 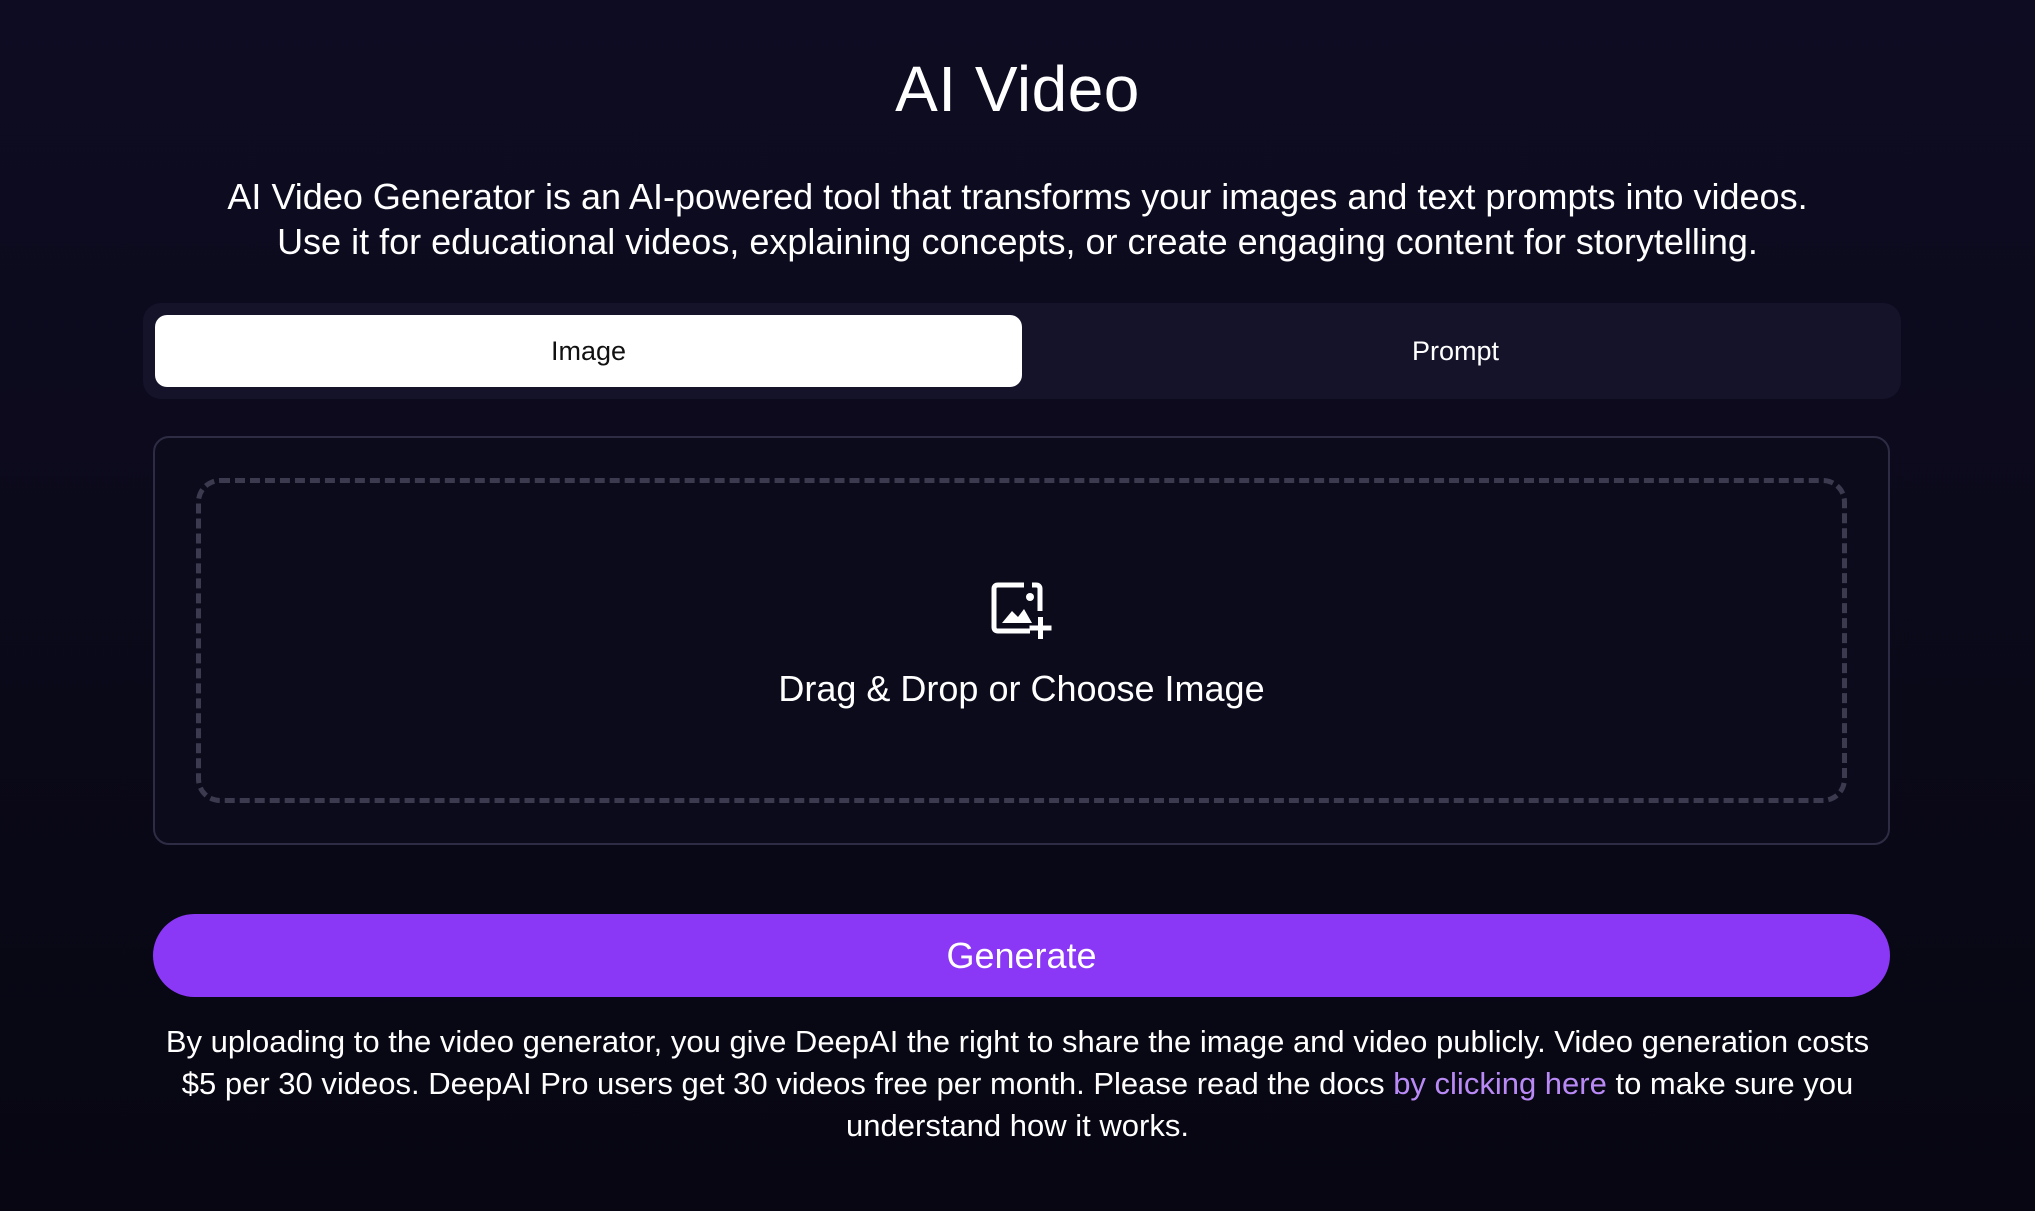 What do you see at coordinates (1021, 955) in the screenshot?
I see `generate-button: Generate` at bounding box center [1021, 955].